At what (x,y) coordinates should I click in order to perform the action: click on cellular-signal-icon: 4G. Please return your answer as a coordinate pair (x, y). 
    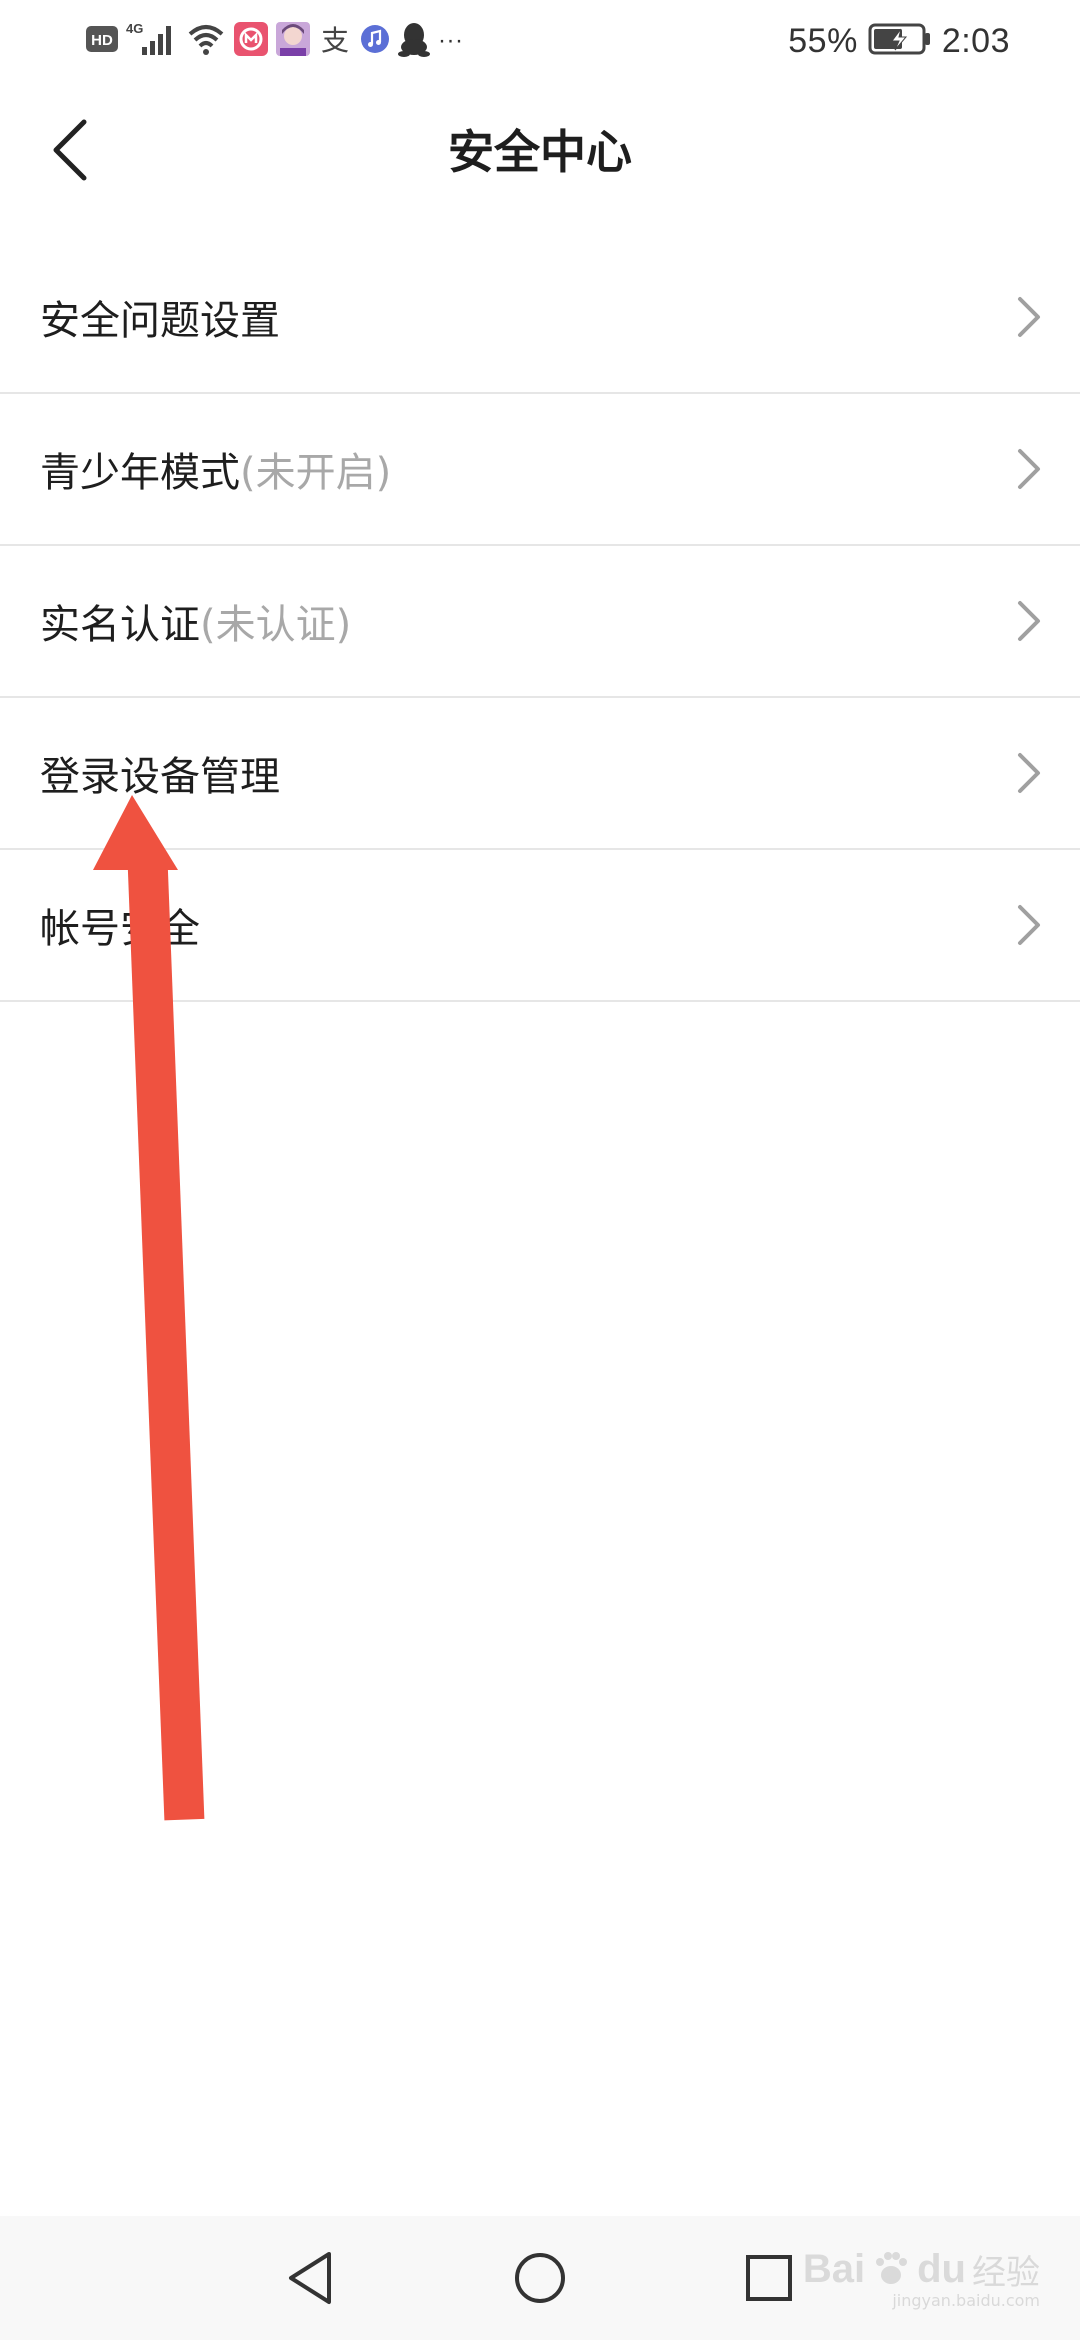
    Looking at the image, I should click on (152, 41).